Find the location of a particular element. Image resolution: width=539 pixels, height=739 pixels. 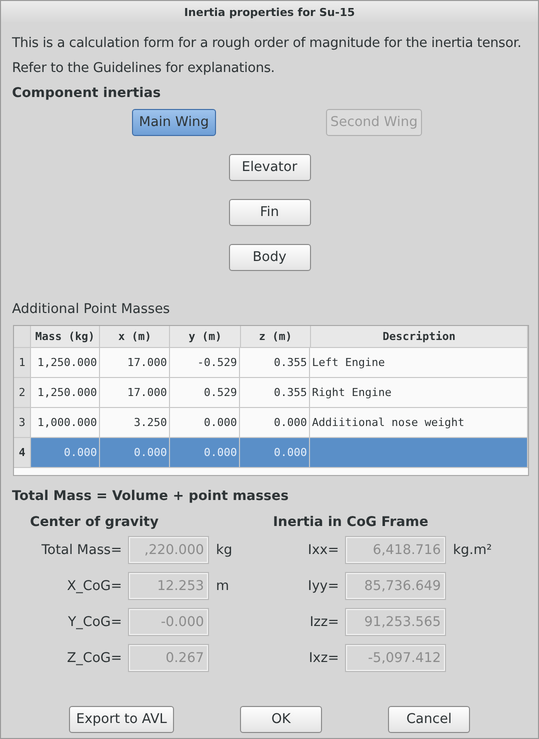

row-number: 1 is located at coordinates (22, 362).